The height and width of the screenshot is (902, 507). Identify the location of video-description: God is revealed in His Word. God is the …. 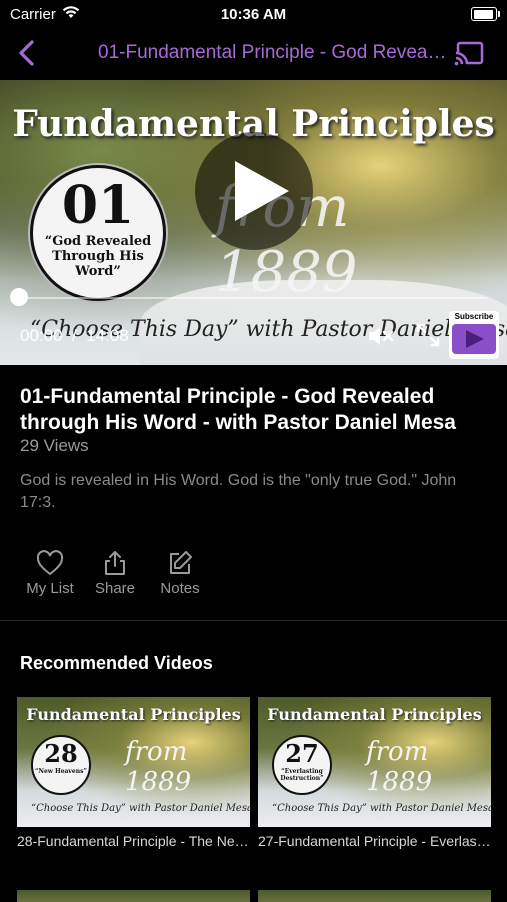
(238, 491).